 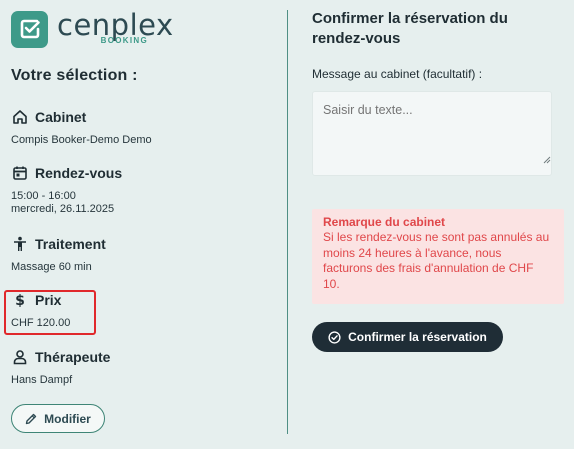 What do you see at coordinates (124, 40) in the screenshot?
I see `brand-sub: BOOKING` at bounding box center [124, 40].